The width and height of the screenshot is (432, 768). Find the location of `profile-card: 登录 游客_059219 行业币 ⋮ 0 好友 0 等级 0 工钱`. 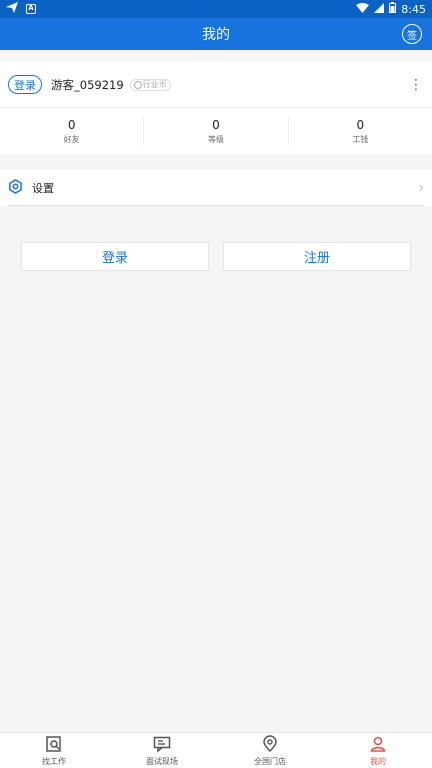

profile-card: 登录 游客_059219 行业币 ⋮ 0 好友 0 等级 0 工钱 is located at coordinates (216, 108).